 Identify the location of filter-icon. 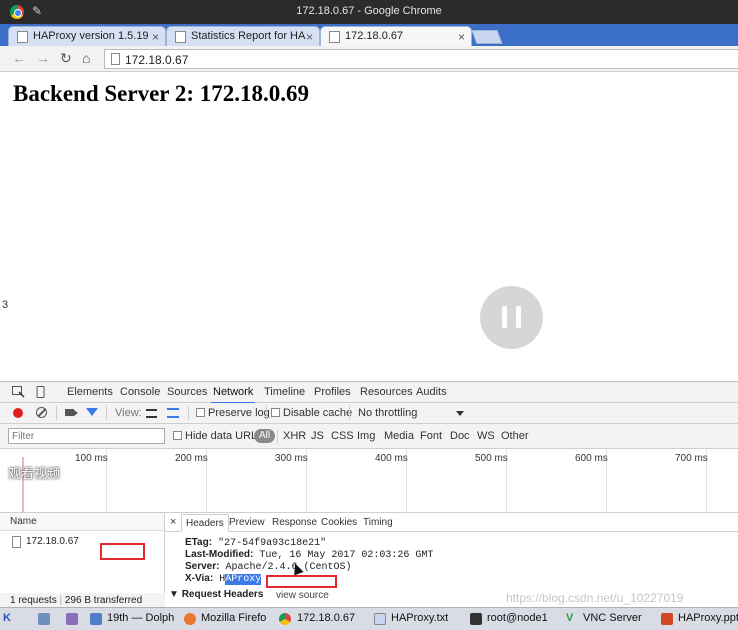
(92, 412).